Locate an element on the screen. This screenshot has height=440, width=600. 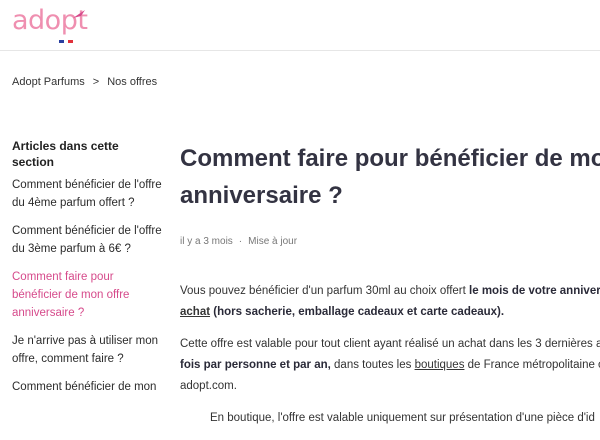
achat-link: achat is located at coordinates (195, 312).